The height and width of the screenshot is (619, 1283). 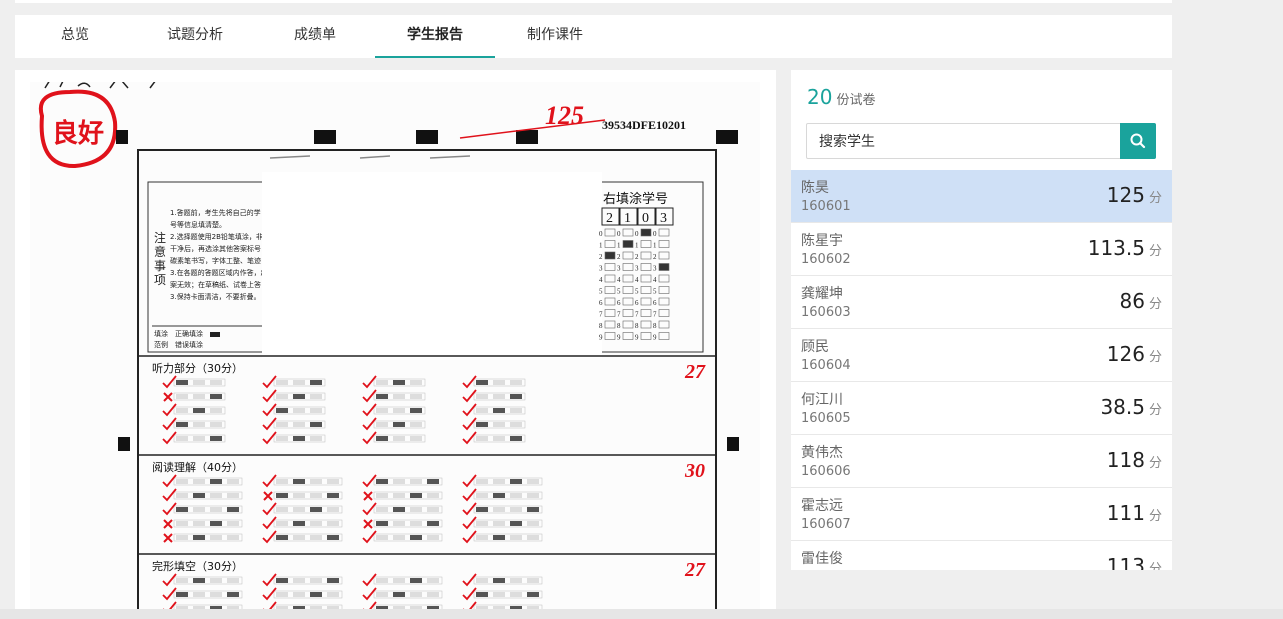 I want to click on tab-student-report: 学生报告, so click(x=435, y=36).